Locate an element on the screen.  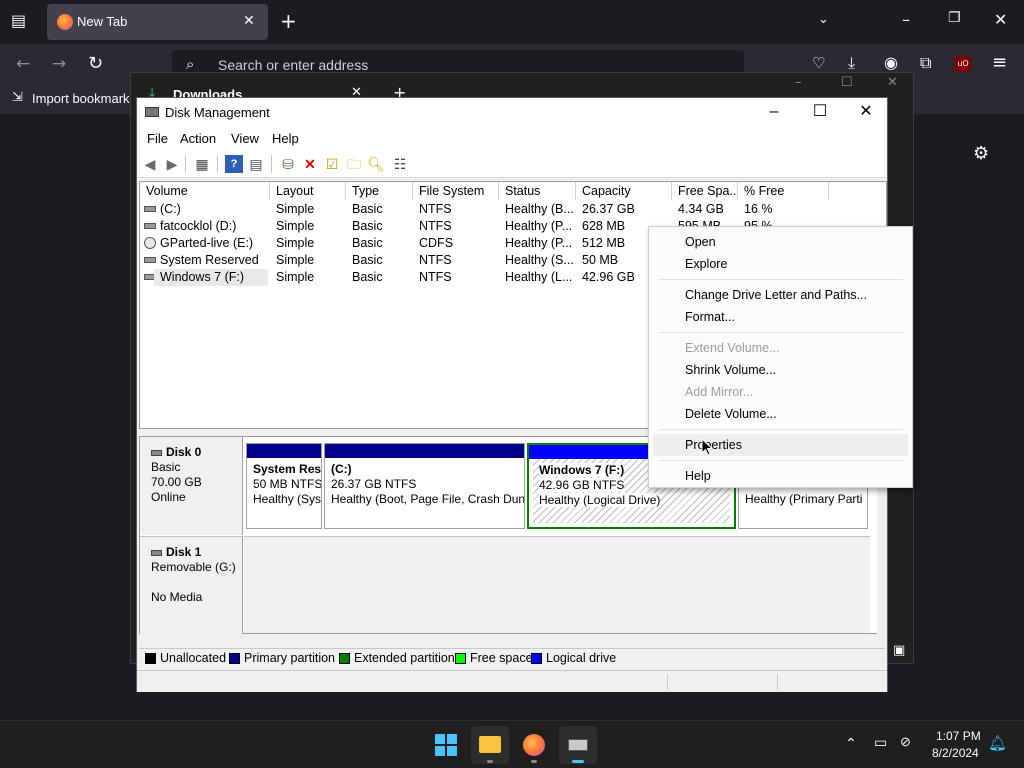
properties-icon: ☷ is located at coordinates (400, 164).